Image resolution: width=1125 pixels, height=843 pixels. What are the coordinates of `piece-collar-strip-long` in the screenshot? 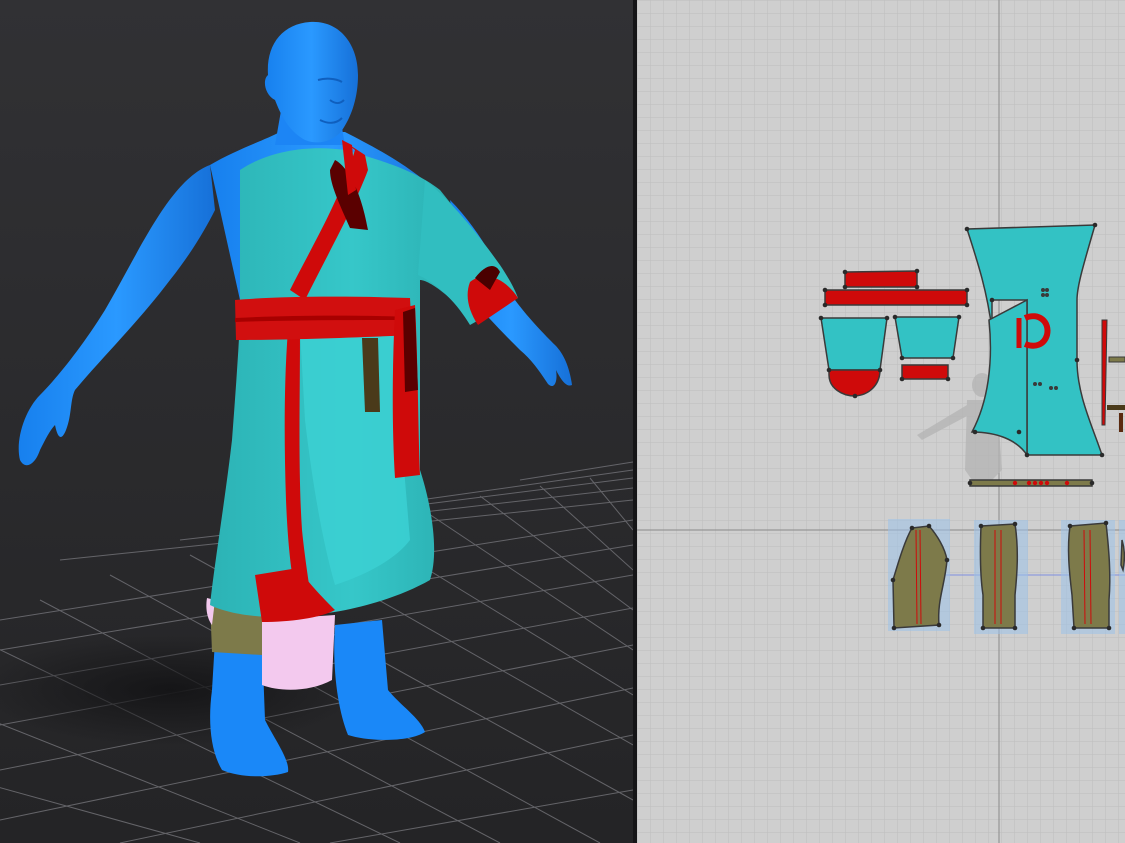 It's located at (896, 297).